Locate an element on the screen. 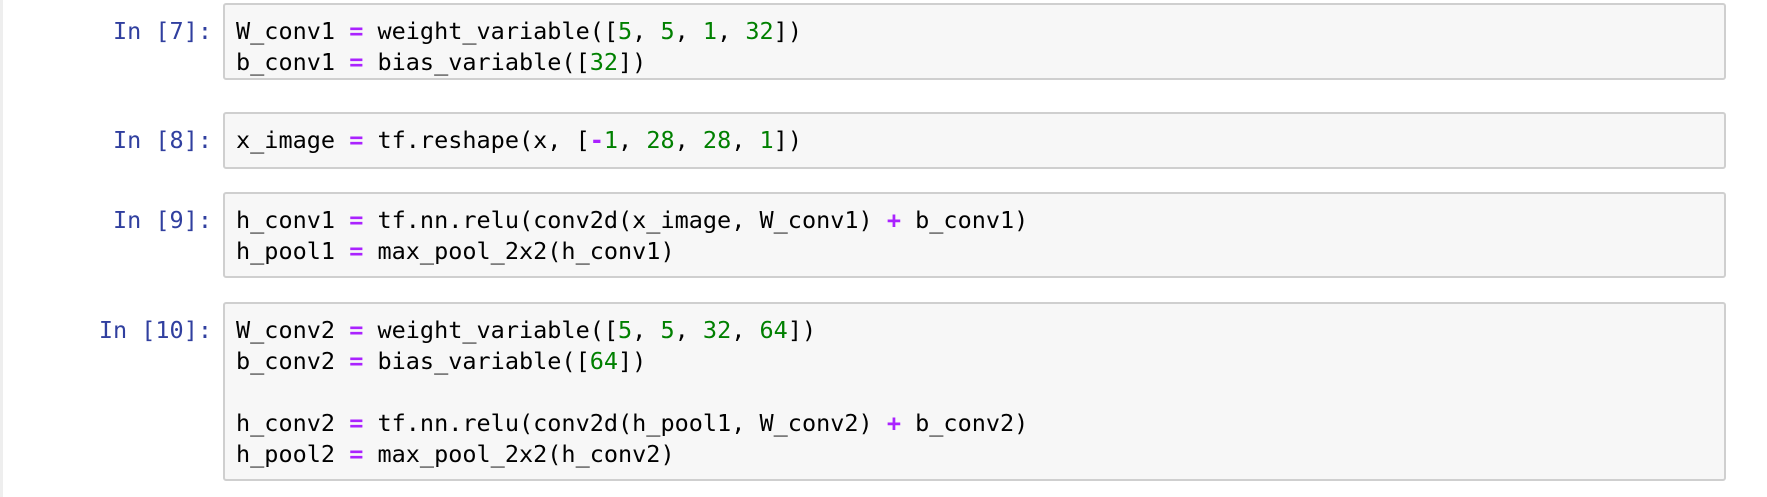  cell-prompt: In [9]: is located at coordinates (162, 220).